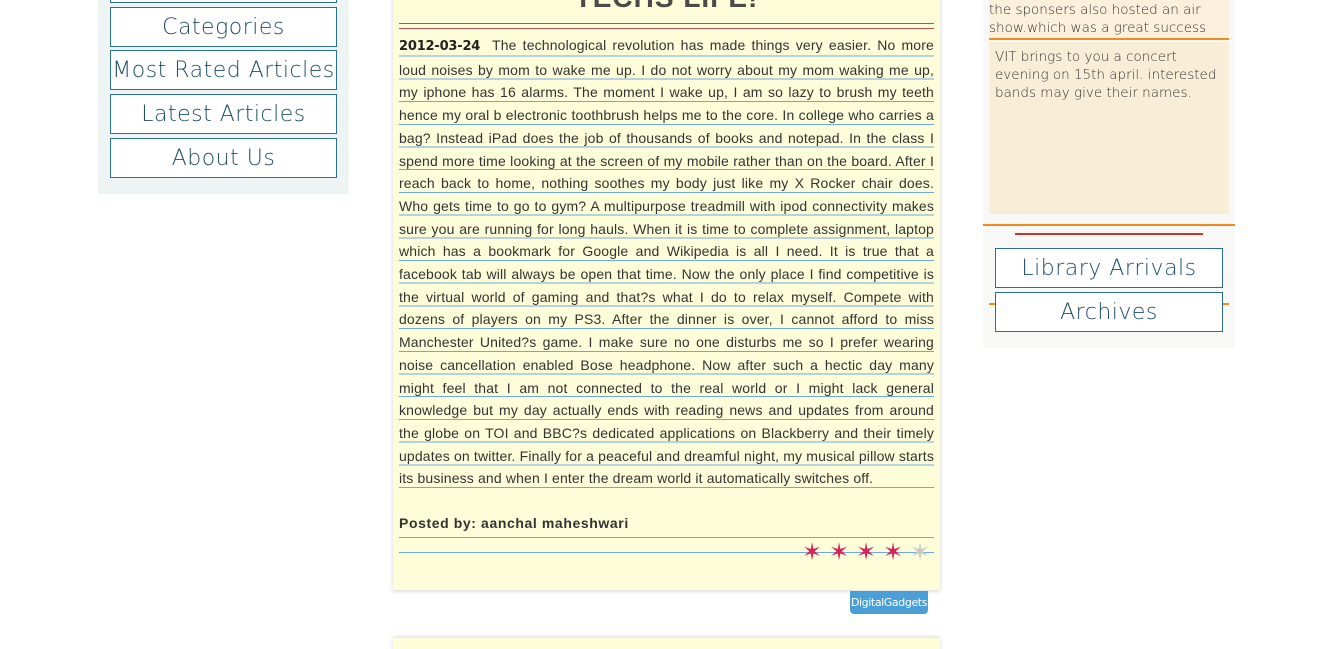 The width and height of the screenshot is (1332, 649). I want to click on section-divider, so click(1109, 234).